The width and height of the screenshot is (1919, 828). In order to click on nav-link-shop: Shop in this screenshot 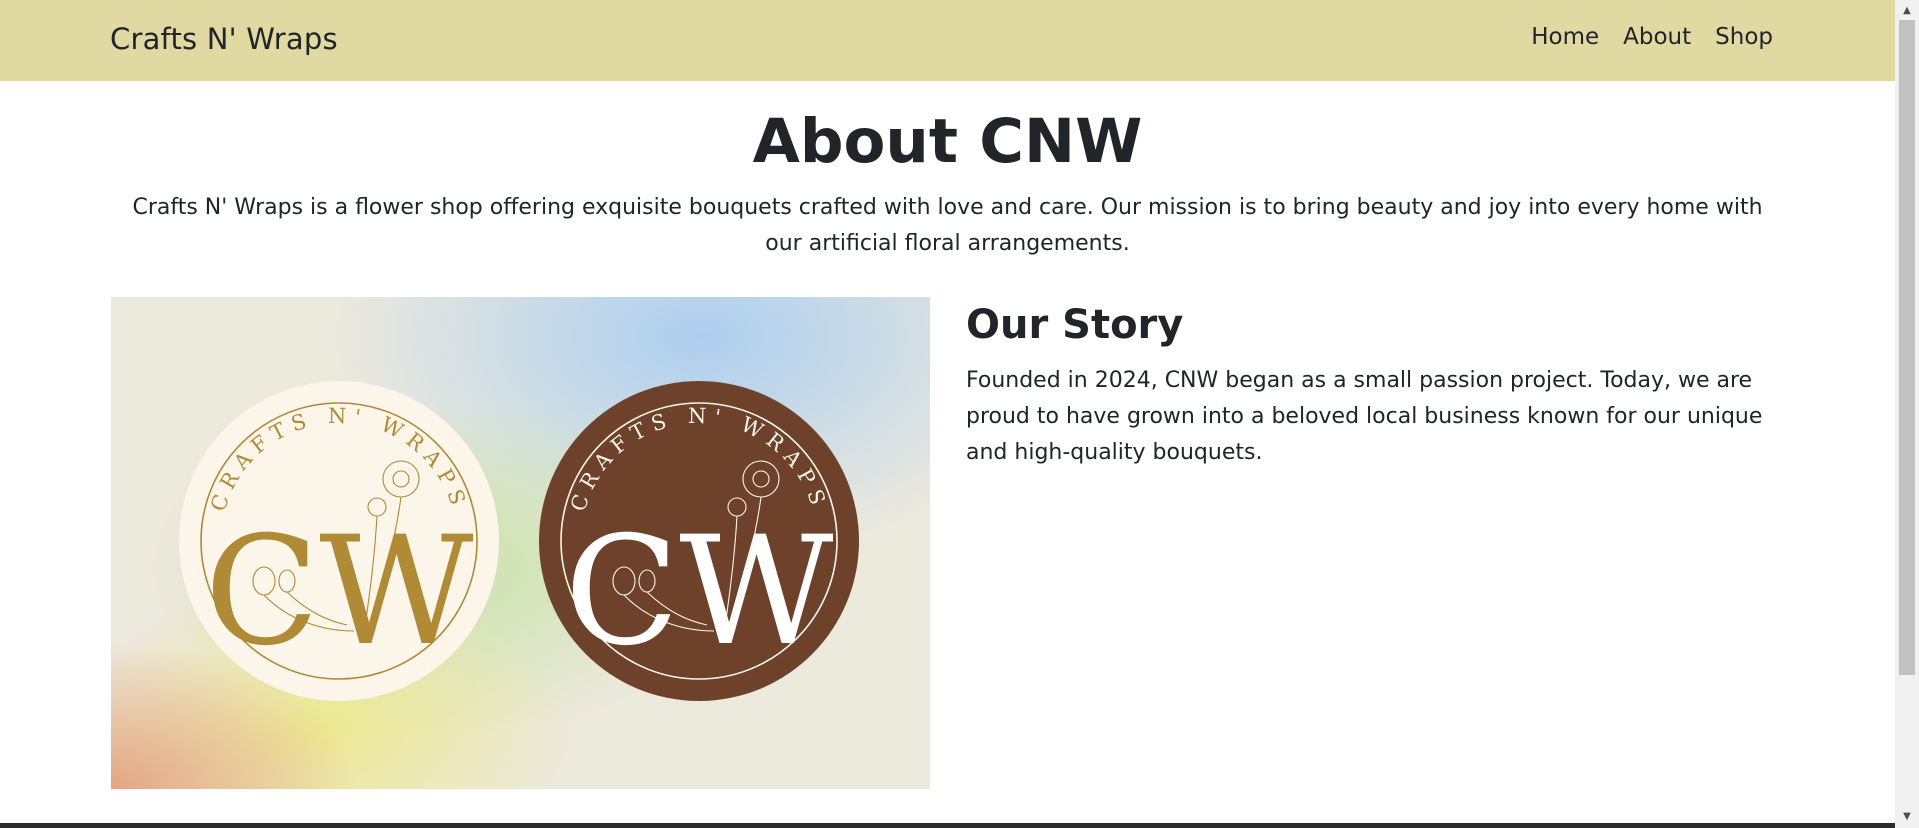, I will do `click(1744, 37)`.